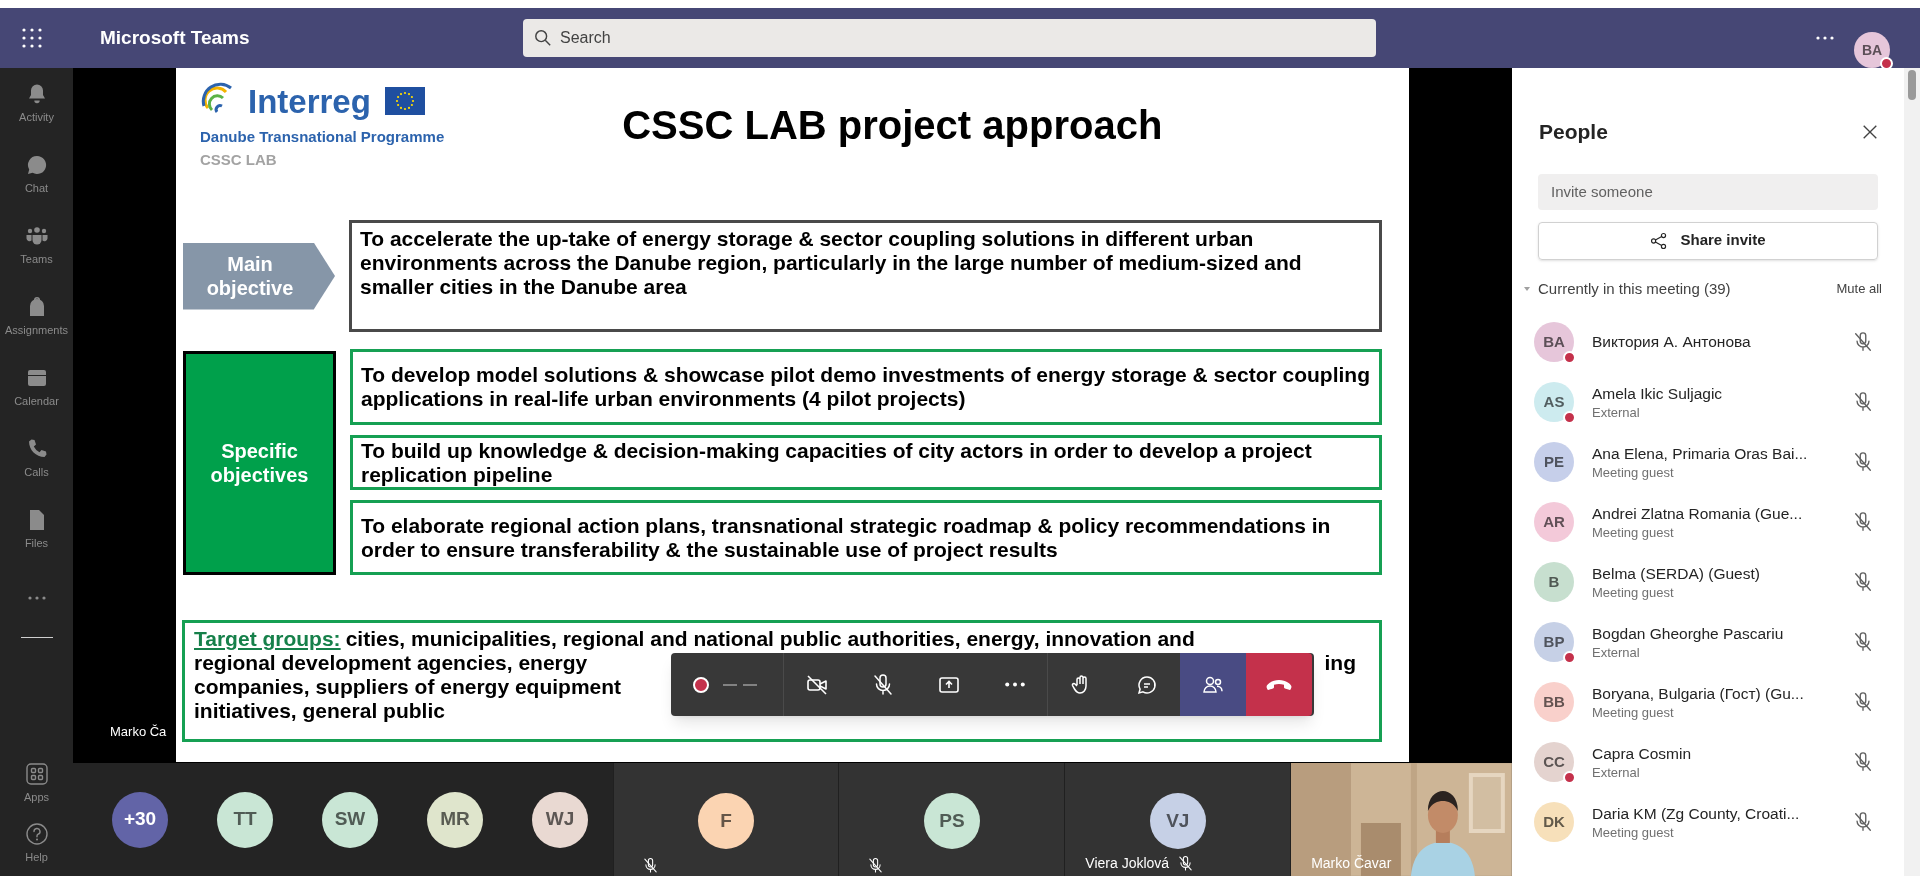  What do you see at coordinates (1708, 762) in the screenshot?
I see `participant-row: CC Capra Cosmin External` at bounding box center [1708, 762].